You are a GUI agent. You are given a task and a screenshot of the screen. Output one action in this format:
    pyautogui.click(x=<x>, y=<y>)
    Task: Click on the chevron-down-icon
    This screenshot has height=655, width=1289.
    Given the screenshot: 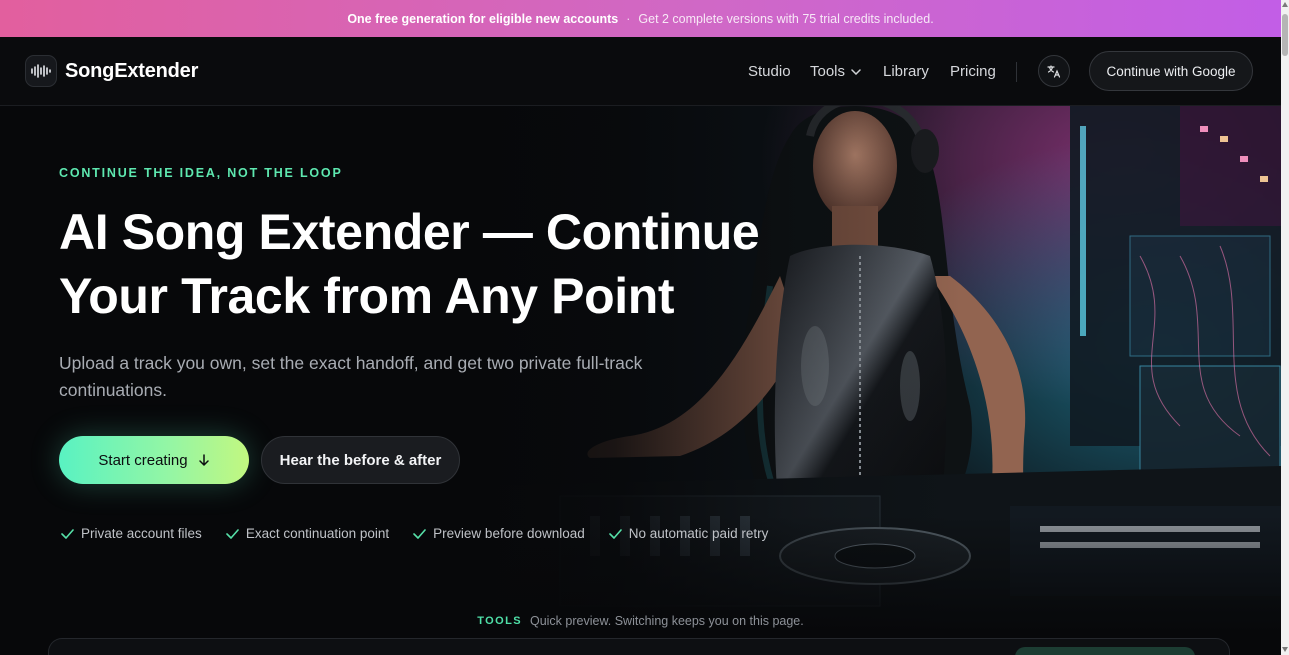 What is the action you would take?
    pyautogui.click(x=856, y=71)
    